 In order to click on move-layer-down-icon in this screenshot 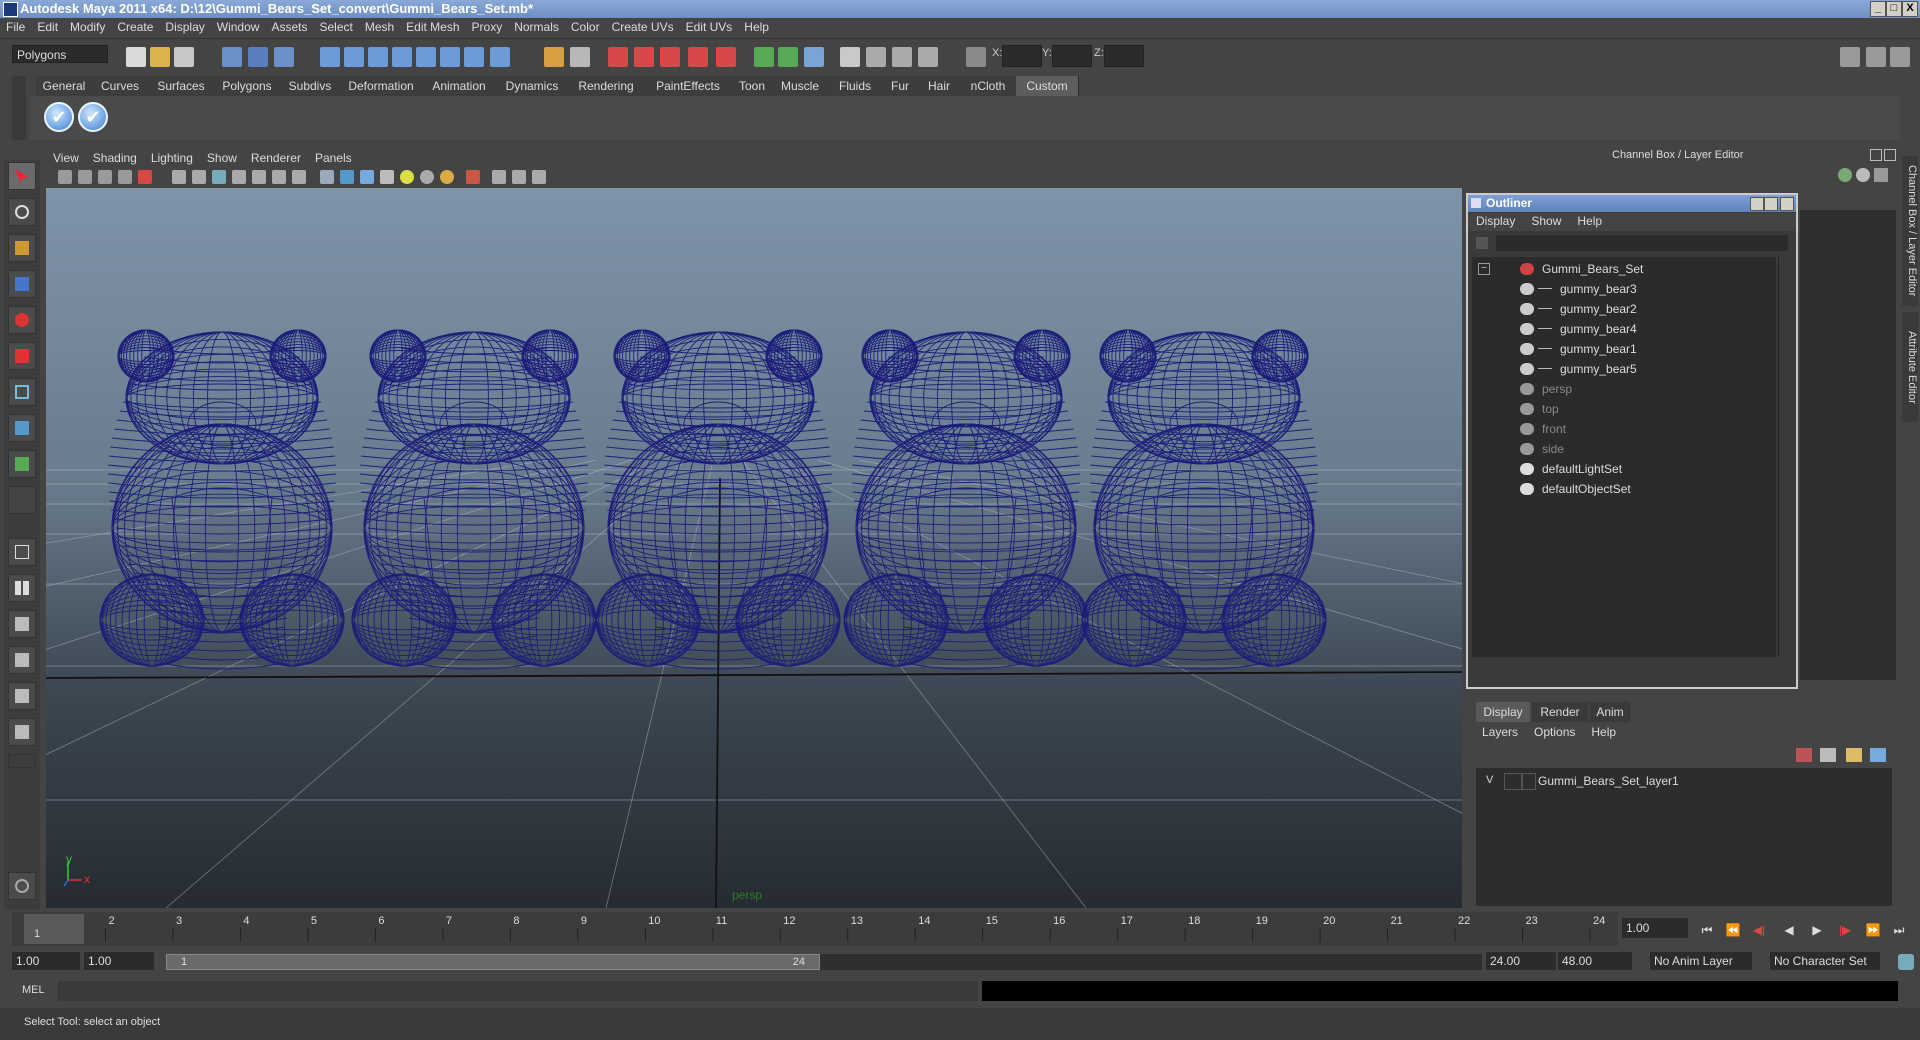, I will do `click(1828, 755)`.